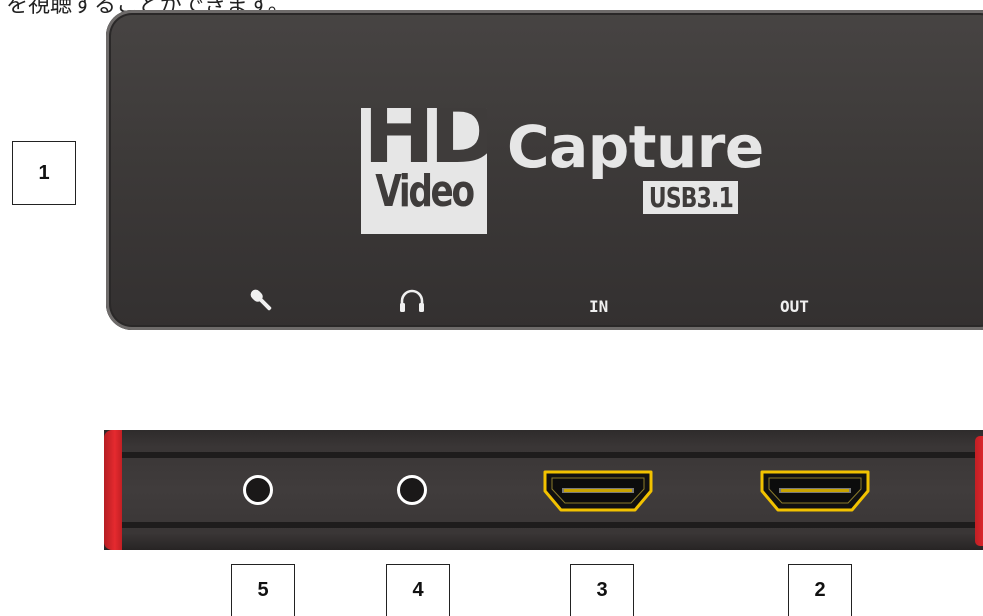  I want to click on port-out-label: OUT, so click(794, 306).